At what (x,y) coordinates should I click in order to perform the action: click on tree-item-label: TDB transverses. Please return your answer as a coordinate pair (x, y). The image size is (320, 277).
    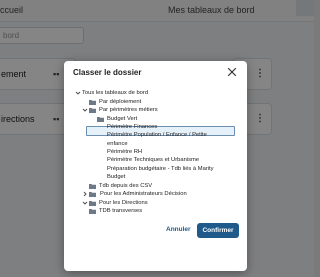
    Looking at the image, I should click on (121, 211).